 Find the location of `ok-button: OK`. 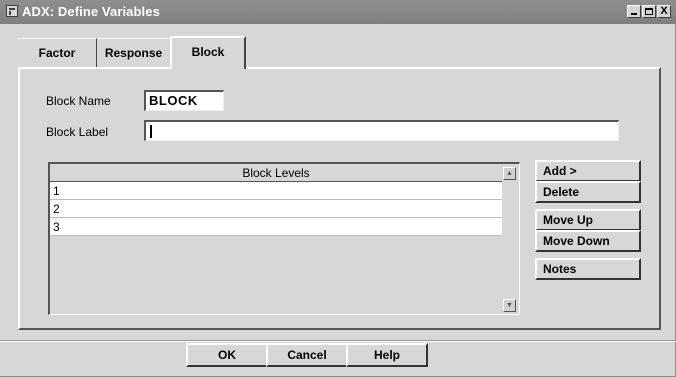

ok-button: OK is located at coordinates (227, 355).